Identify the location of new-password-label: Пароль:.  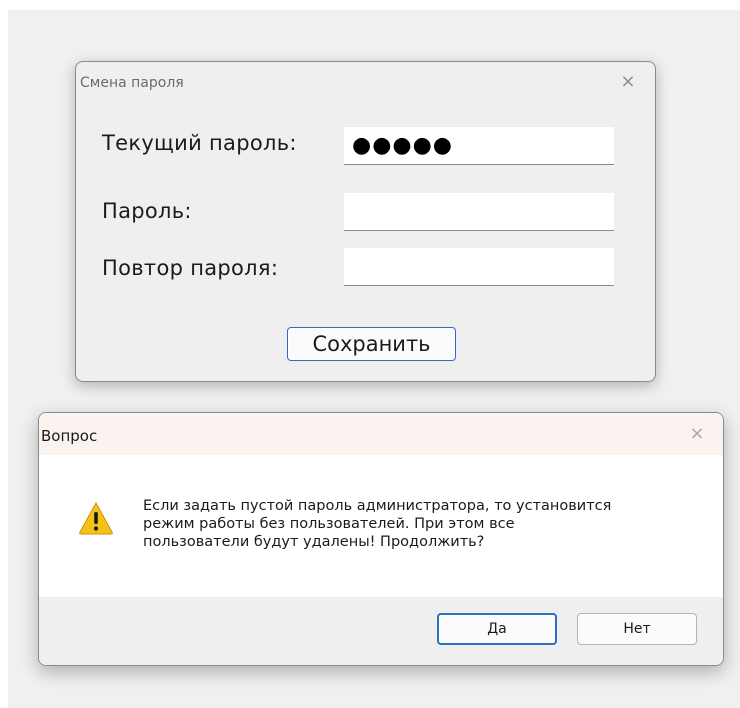
(147, 211).